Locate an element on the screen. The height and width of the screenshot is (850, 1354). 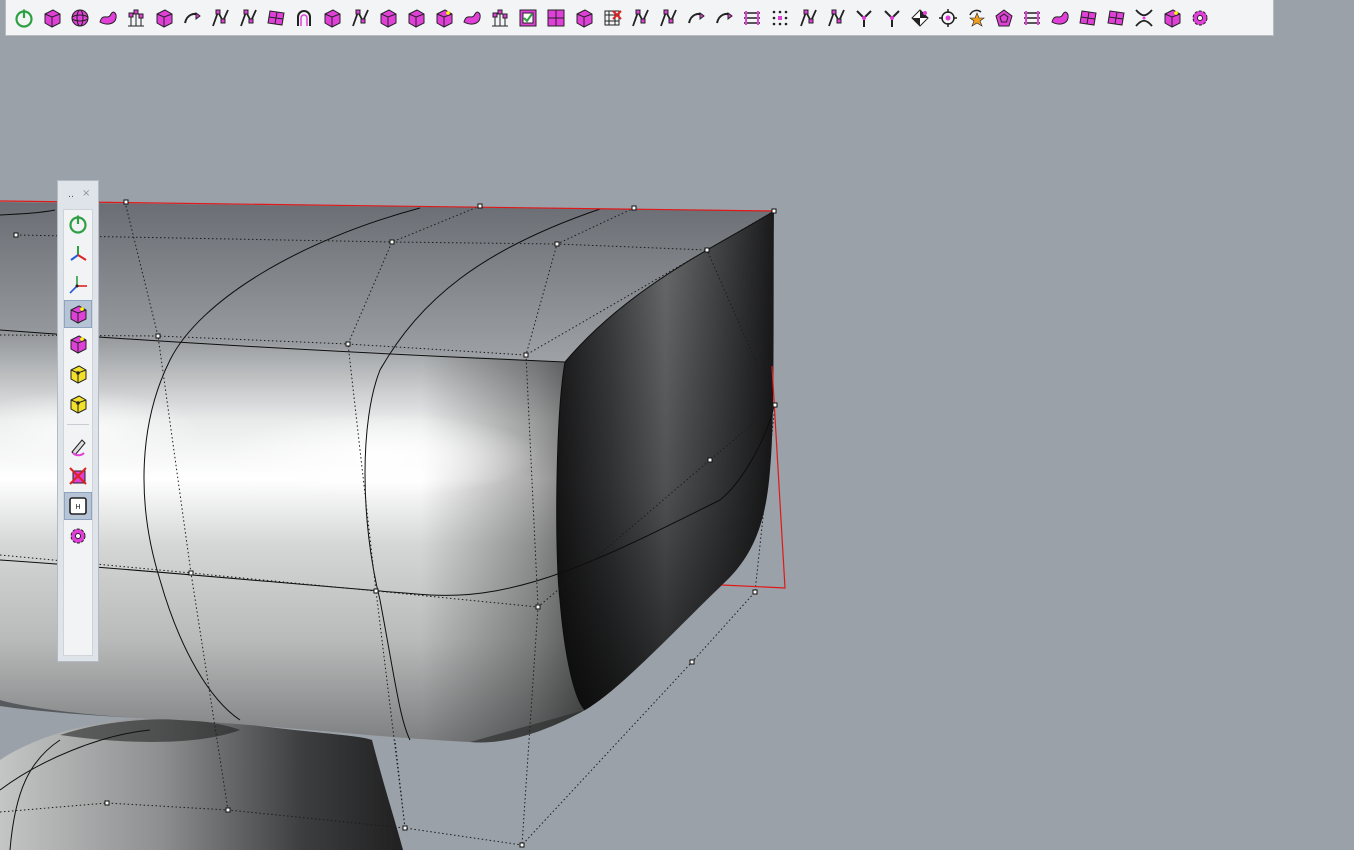
top-toolbar is located at coordinates (639, 18).